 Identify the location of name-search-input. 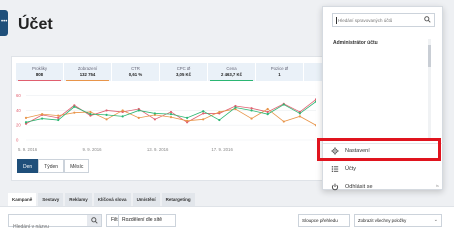
(49, 227).